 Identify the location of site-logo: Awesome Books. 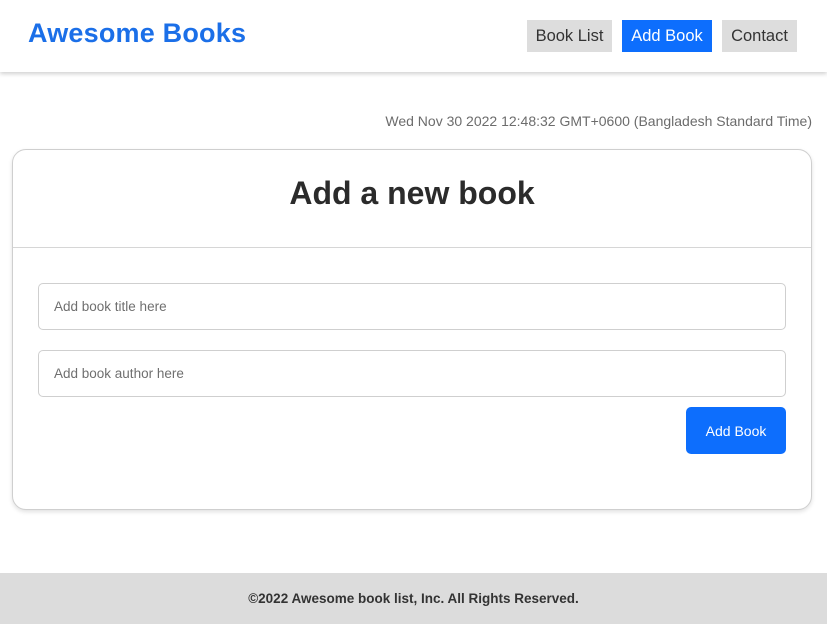
(137, 33).